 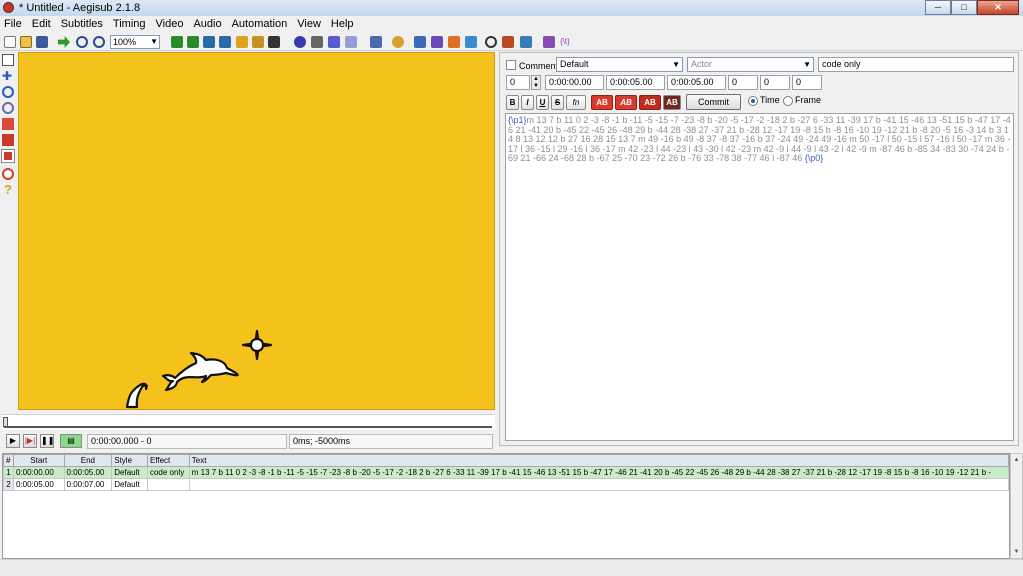 I want to click on scroll-down-icon: ▼, so click(x=1016, y=552).